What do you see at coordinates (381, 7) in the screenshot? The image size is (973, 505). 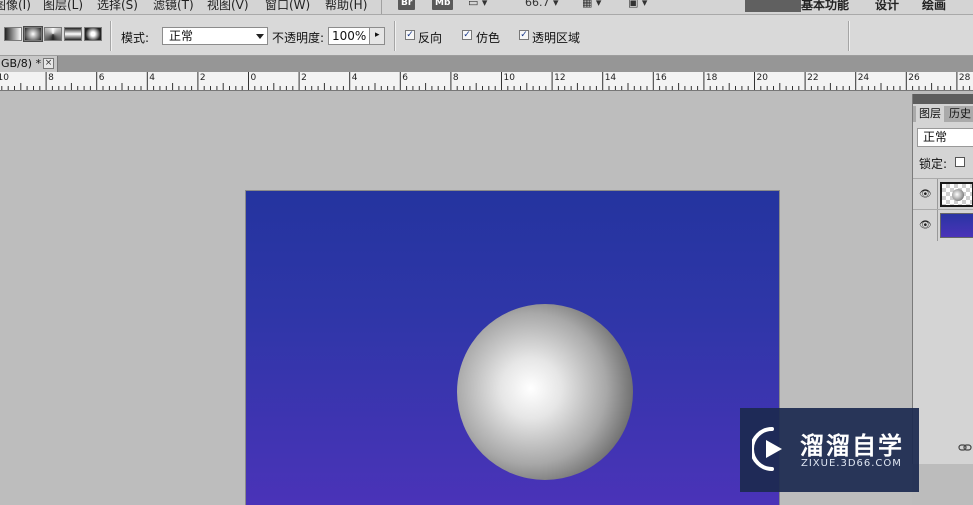 I see `menu-separator` at bounding box center [381, 7].